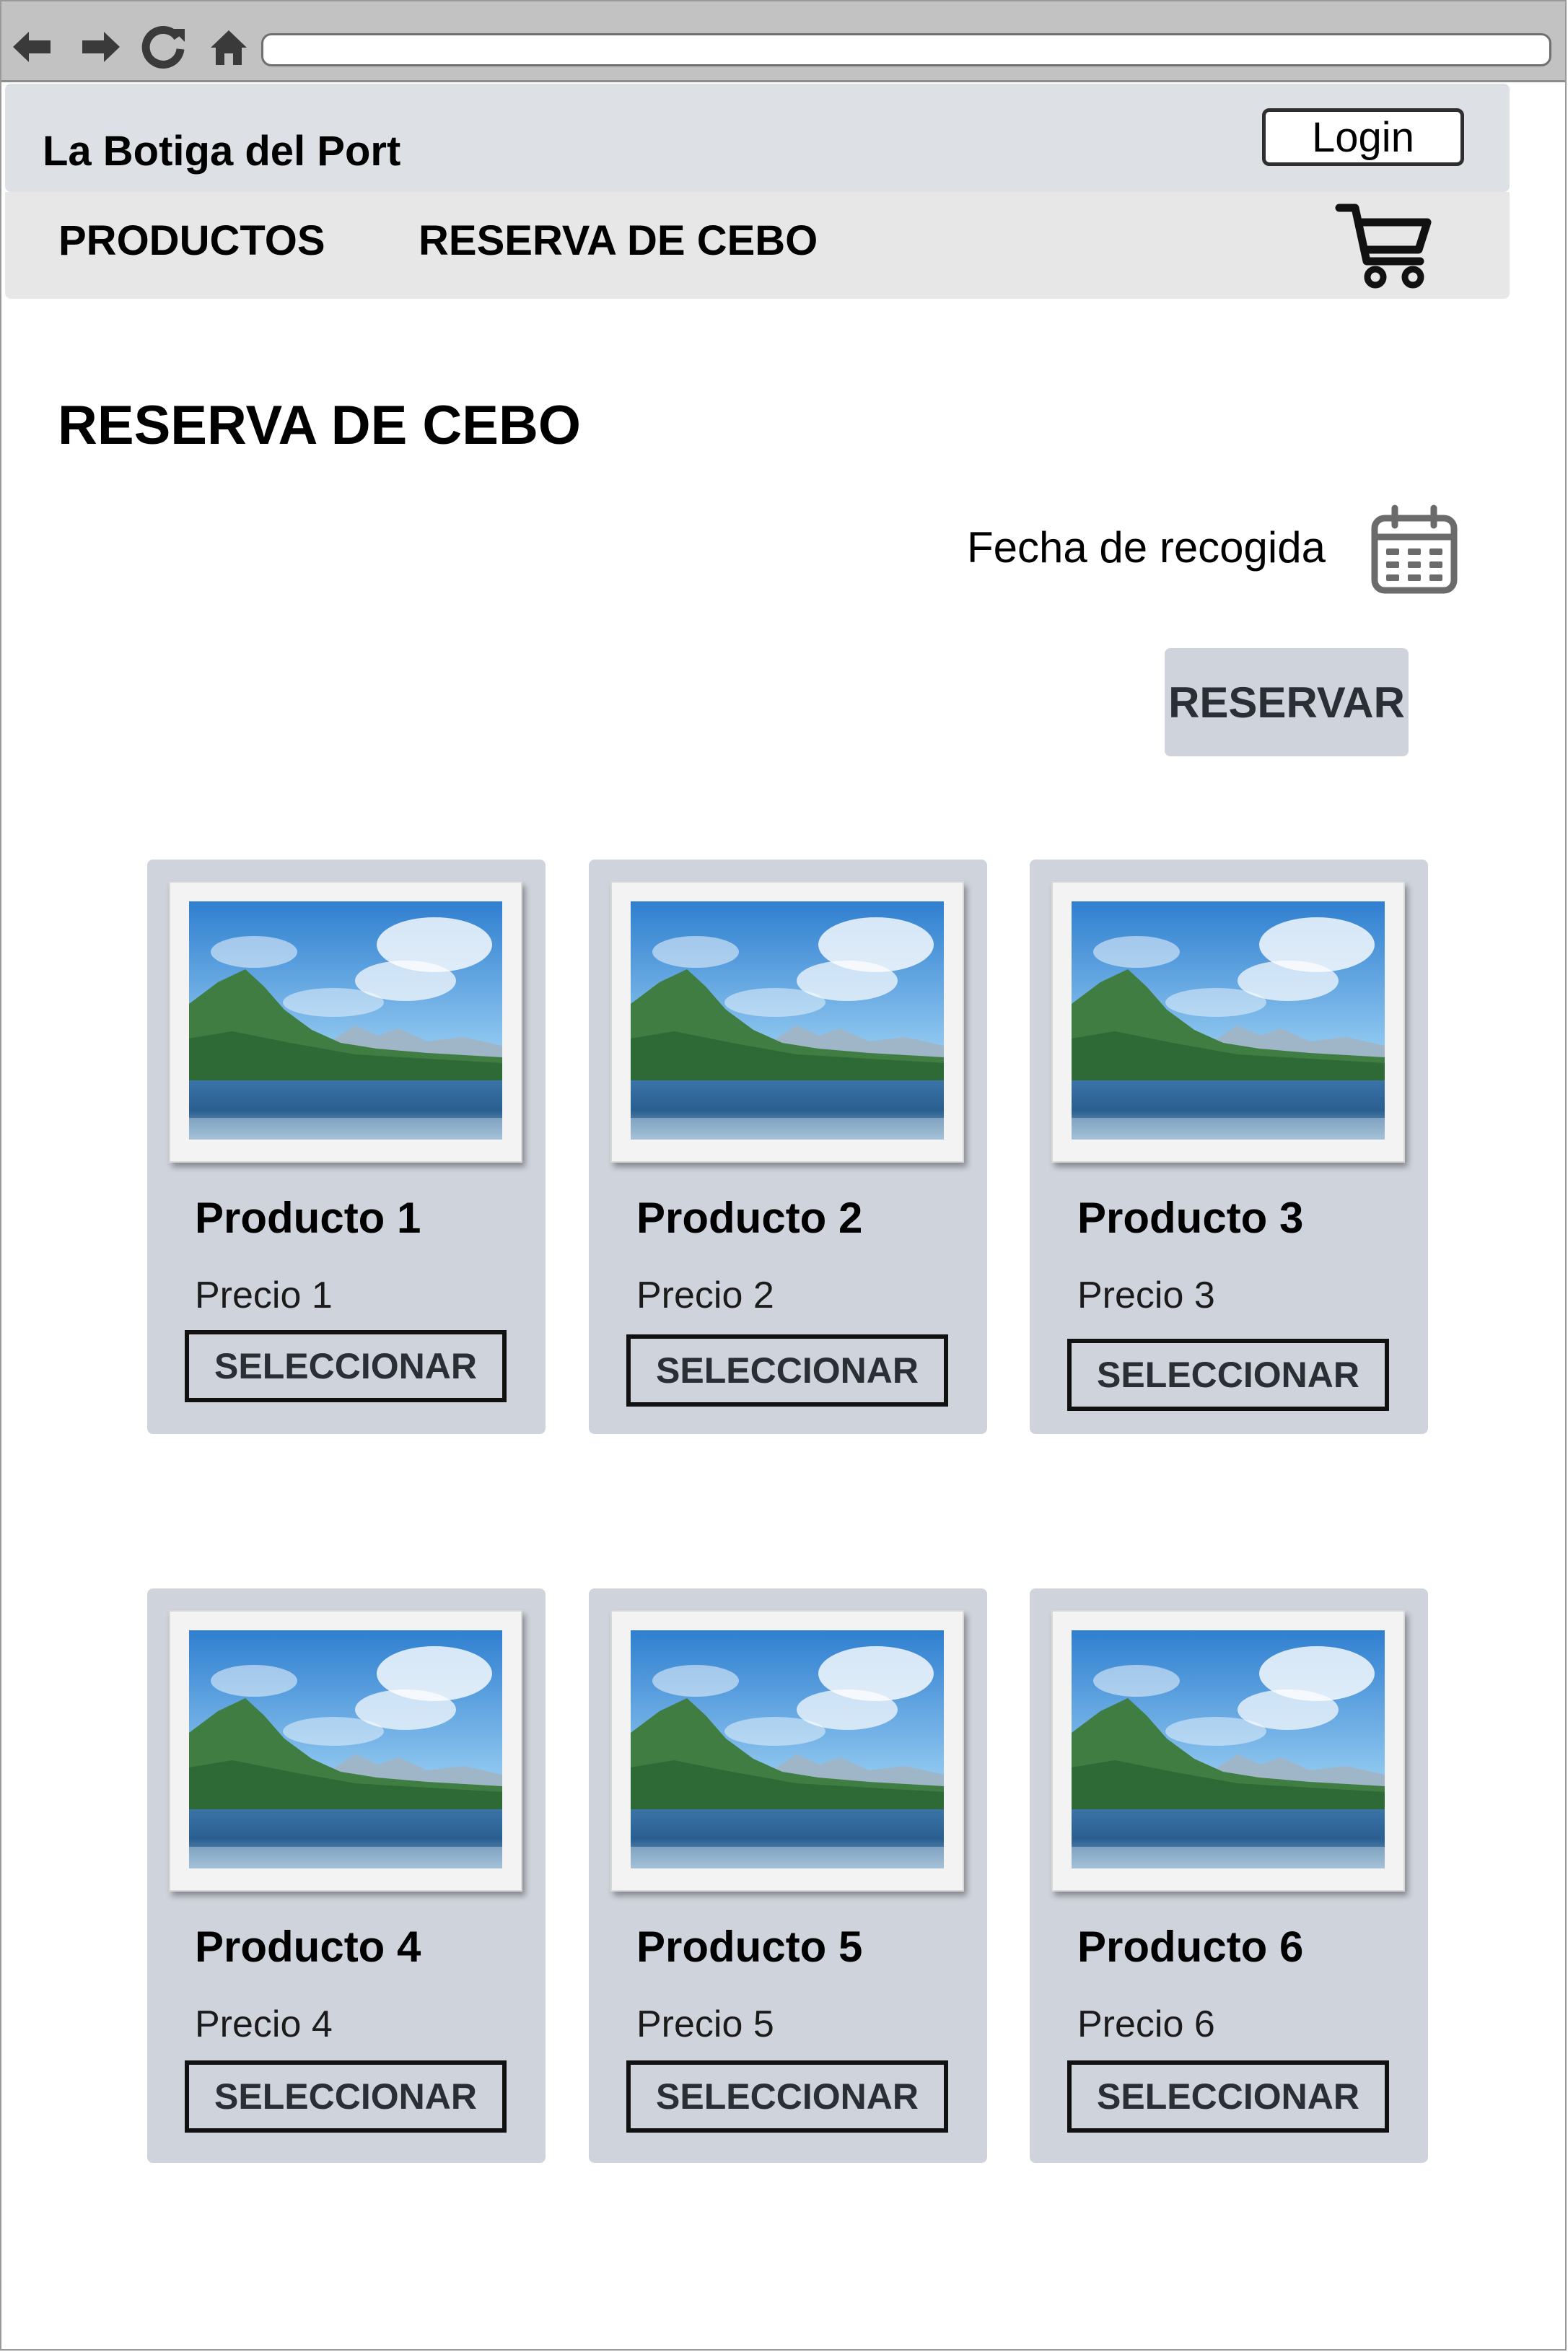 This screenshot has width=1568, height=2352. I want to click on reserve-button: RESERVAR, so click(1287, 702).